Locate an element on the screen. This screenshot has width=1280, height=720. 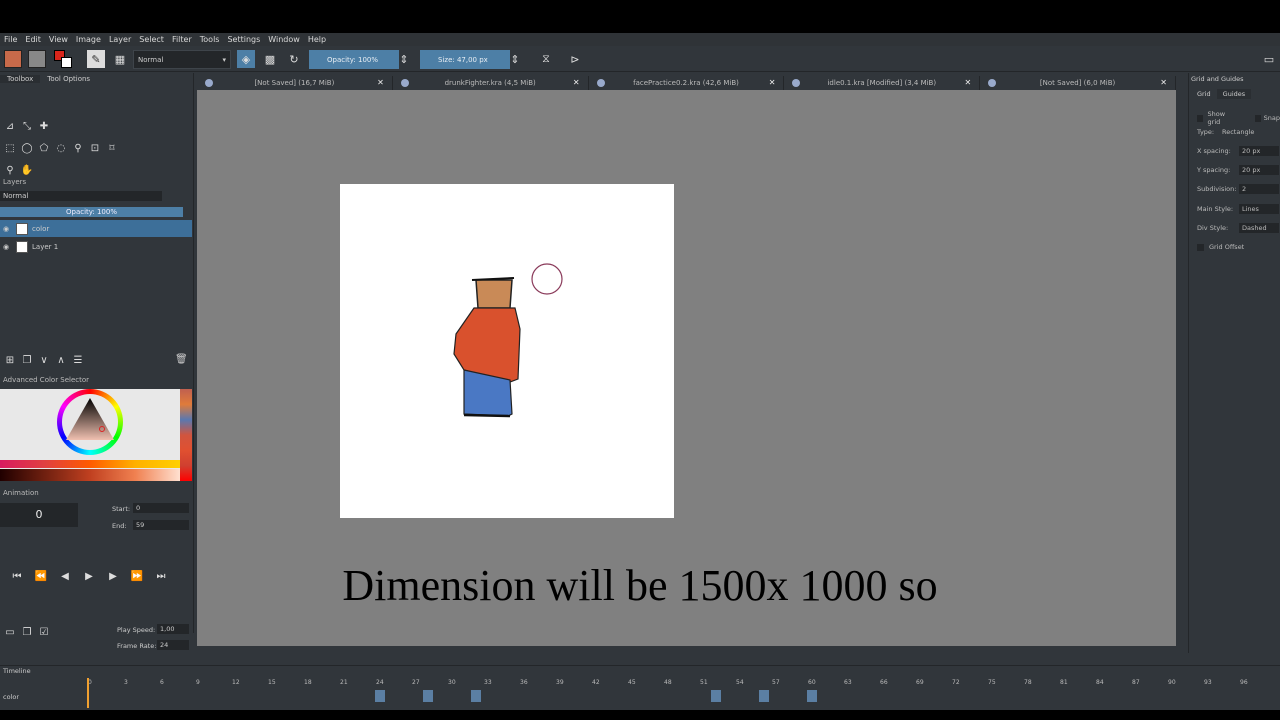
brush-editor-icon: ✎ is located at coordinates (96, 59).